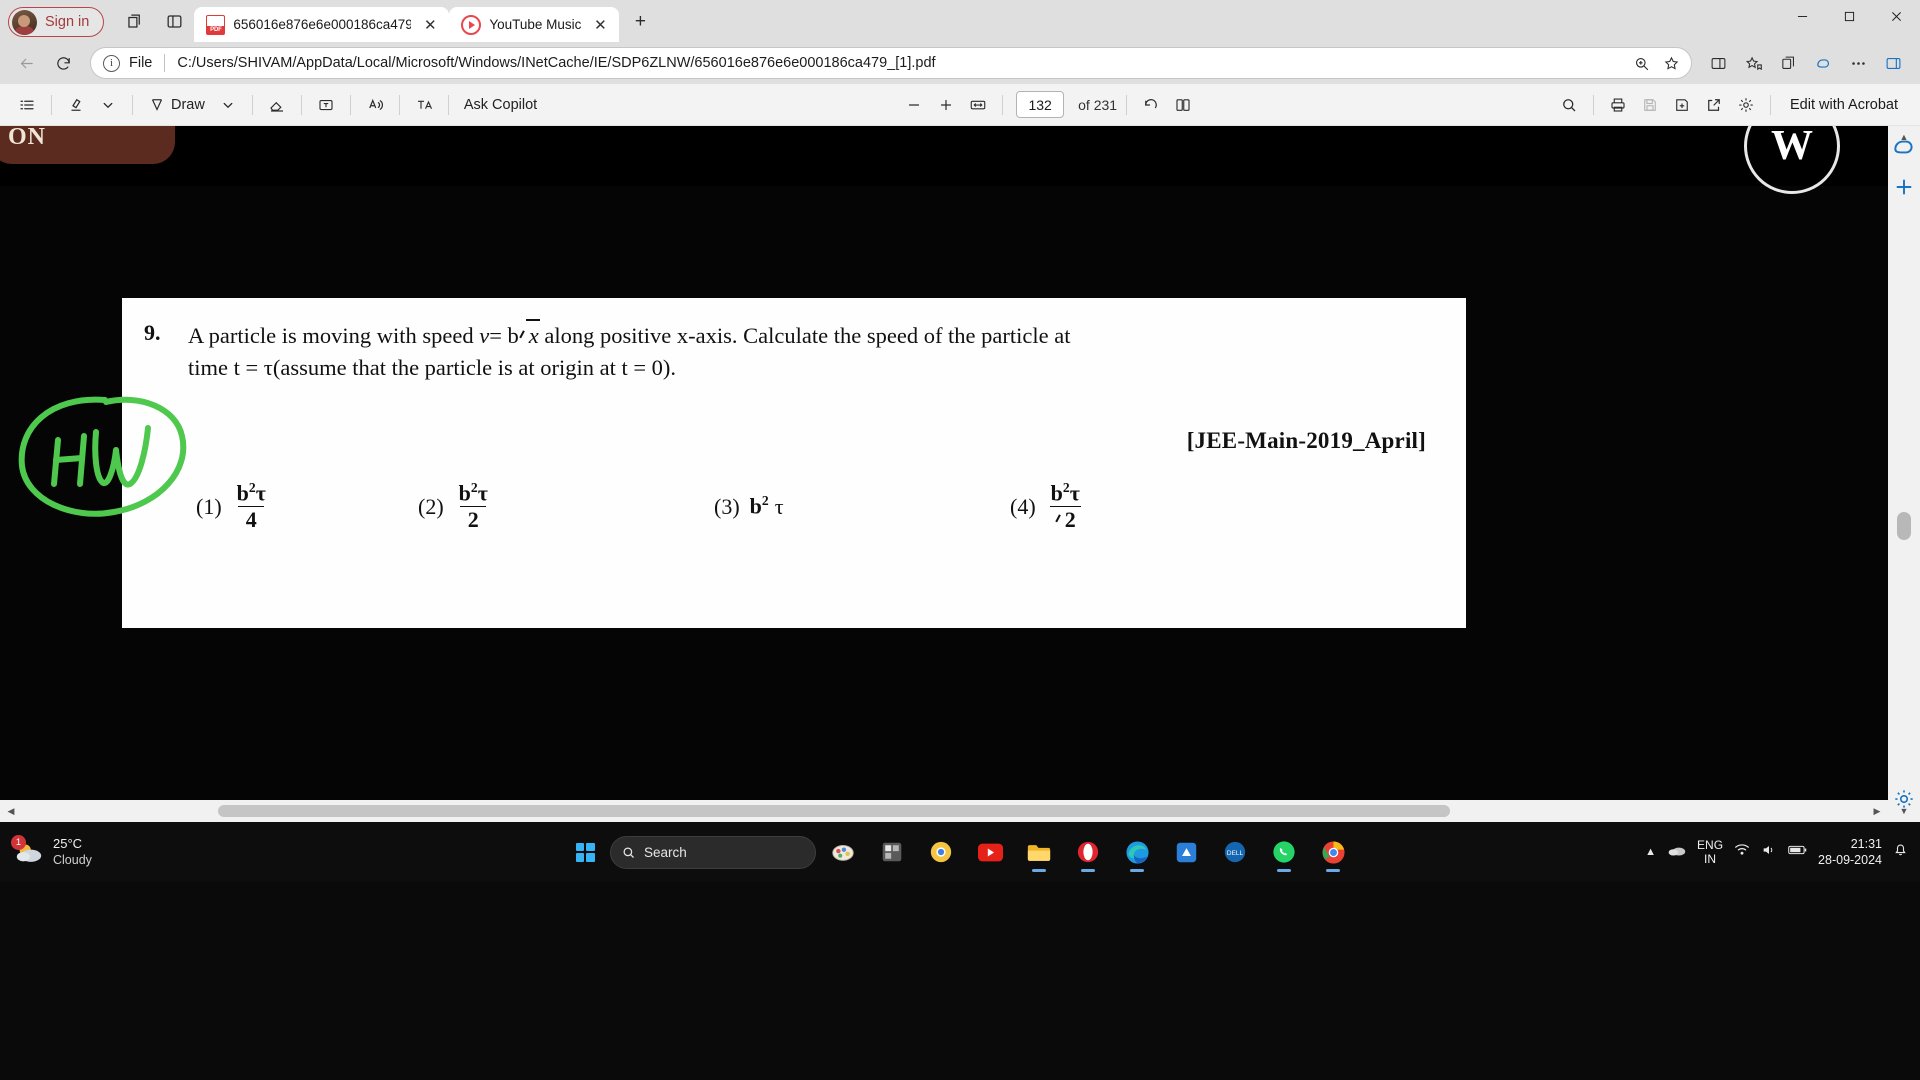  Describe the element at coordinates (174, 21) in the screenshot. I see `split-screen-icon` at that location.